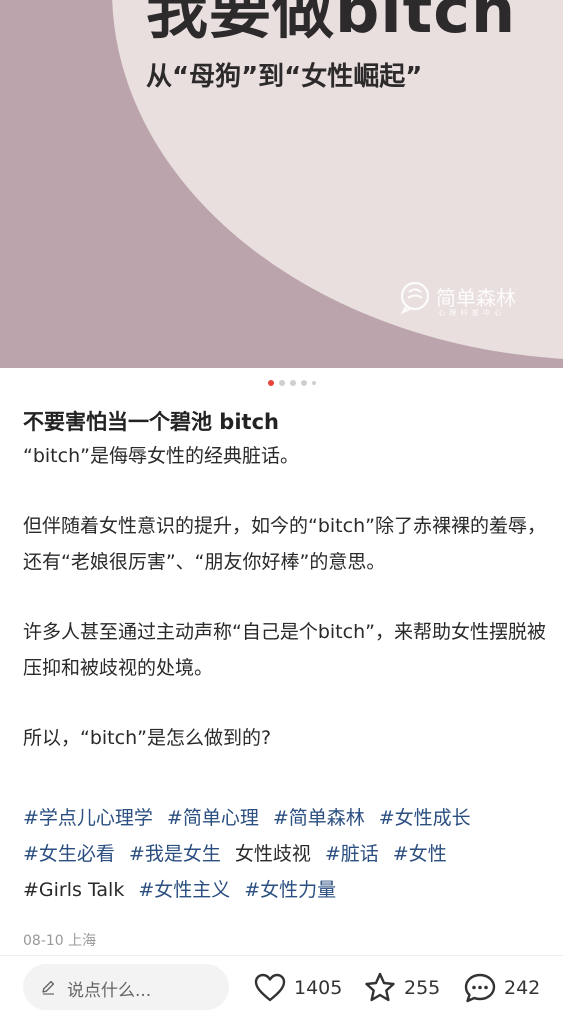 The width and height of the screenshot is (563, 1025). What do you see at coordinates (270, 383) in the screenshot?
I see `carousel-dot-active` at bounding box center [270, 383].